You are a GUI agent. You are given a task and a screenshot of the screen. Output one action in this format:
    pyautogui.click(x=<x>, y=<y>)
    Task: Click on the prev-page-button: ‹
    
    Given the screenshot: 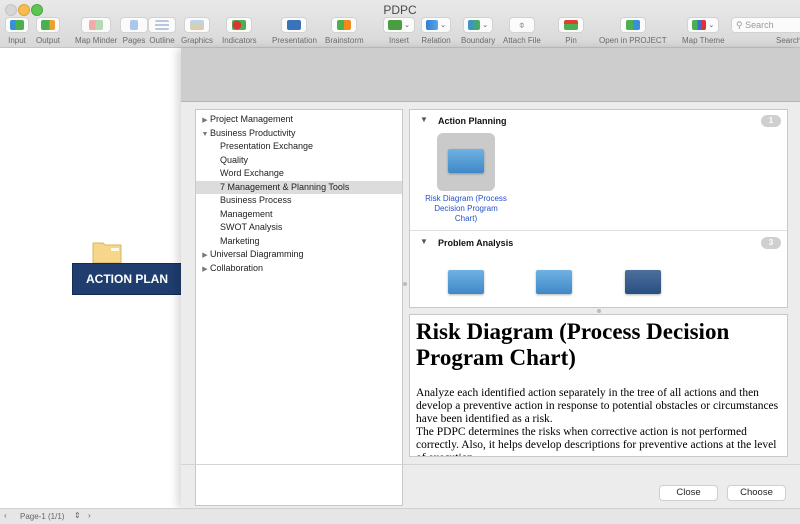 What is the action you would take?
    pyautogui.click(x=5, y=515)
    